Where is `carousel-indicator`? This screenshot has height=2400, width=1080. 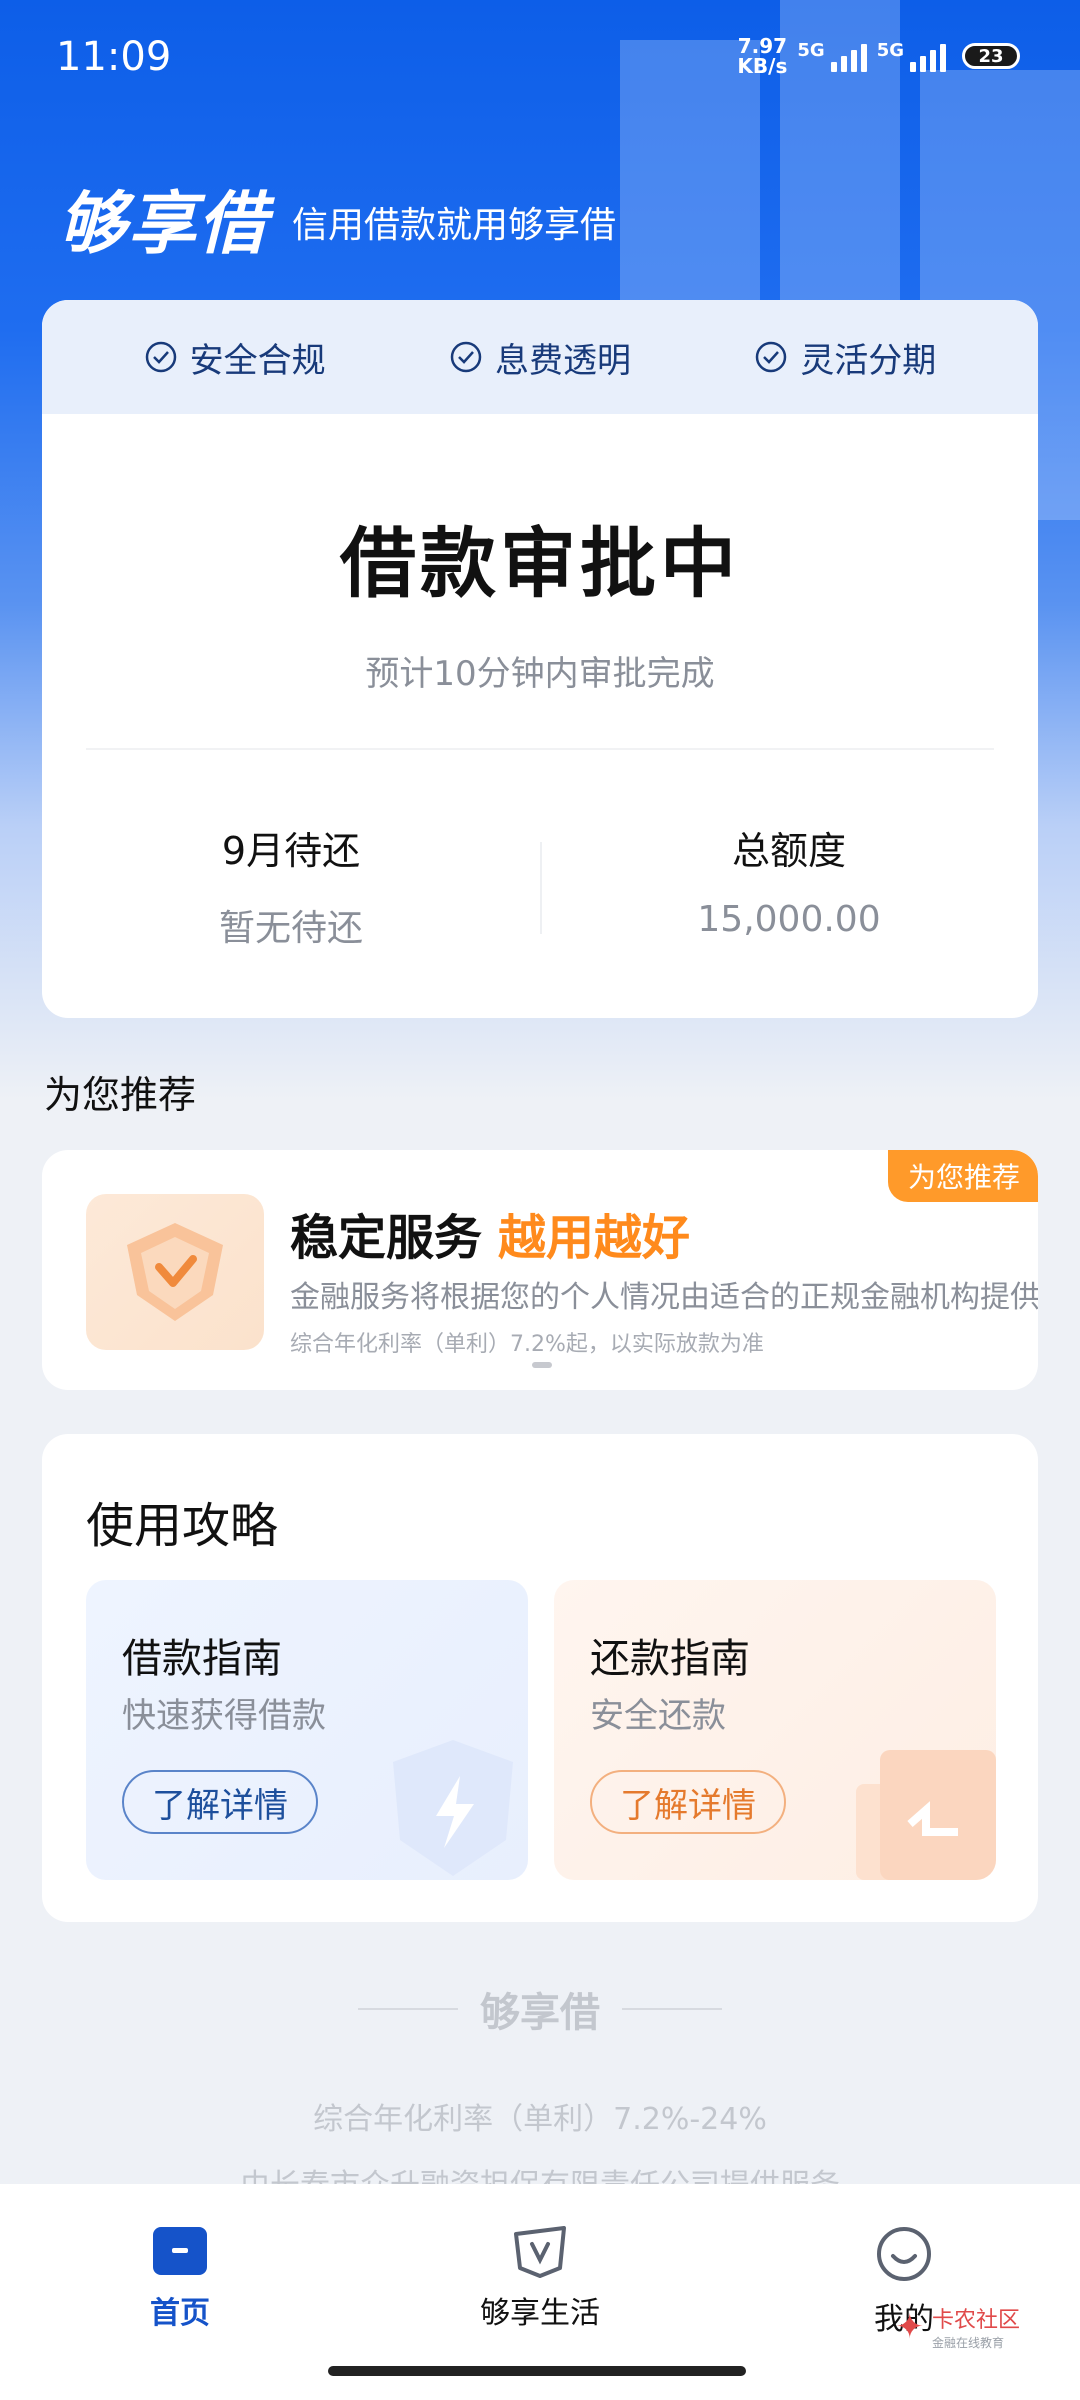 carousel-indicator is located at coordinates (542, 1365).